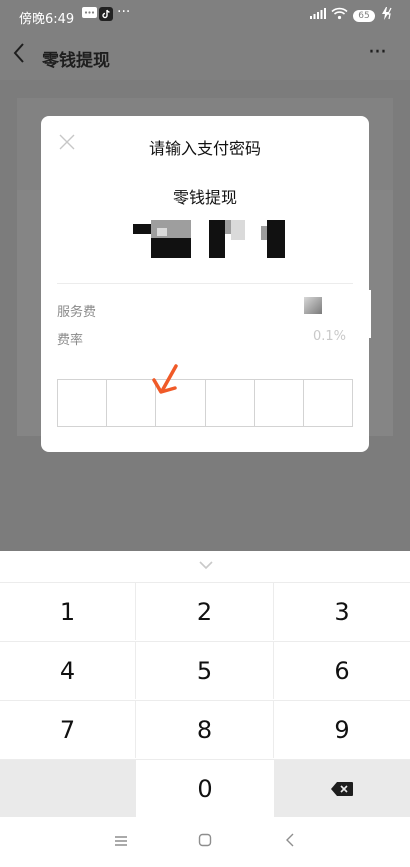 This screenshot has width=410, height=867. Describe the element at coordinates (70, 340) in the screenshot. I see `rate-label: 费率` at that location.